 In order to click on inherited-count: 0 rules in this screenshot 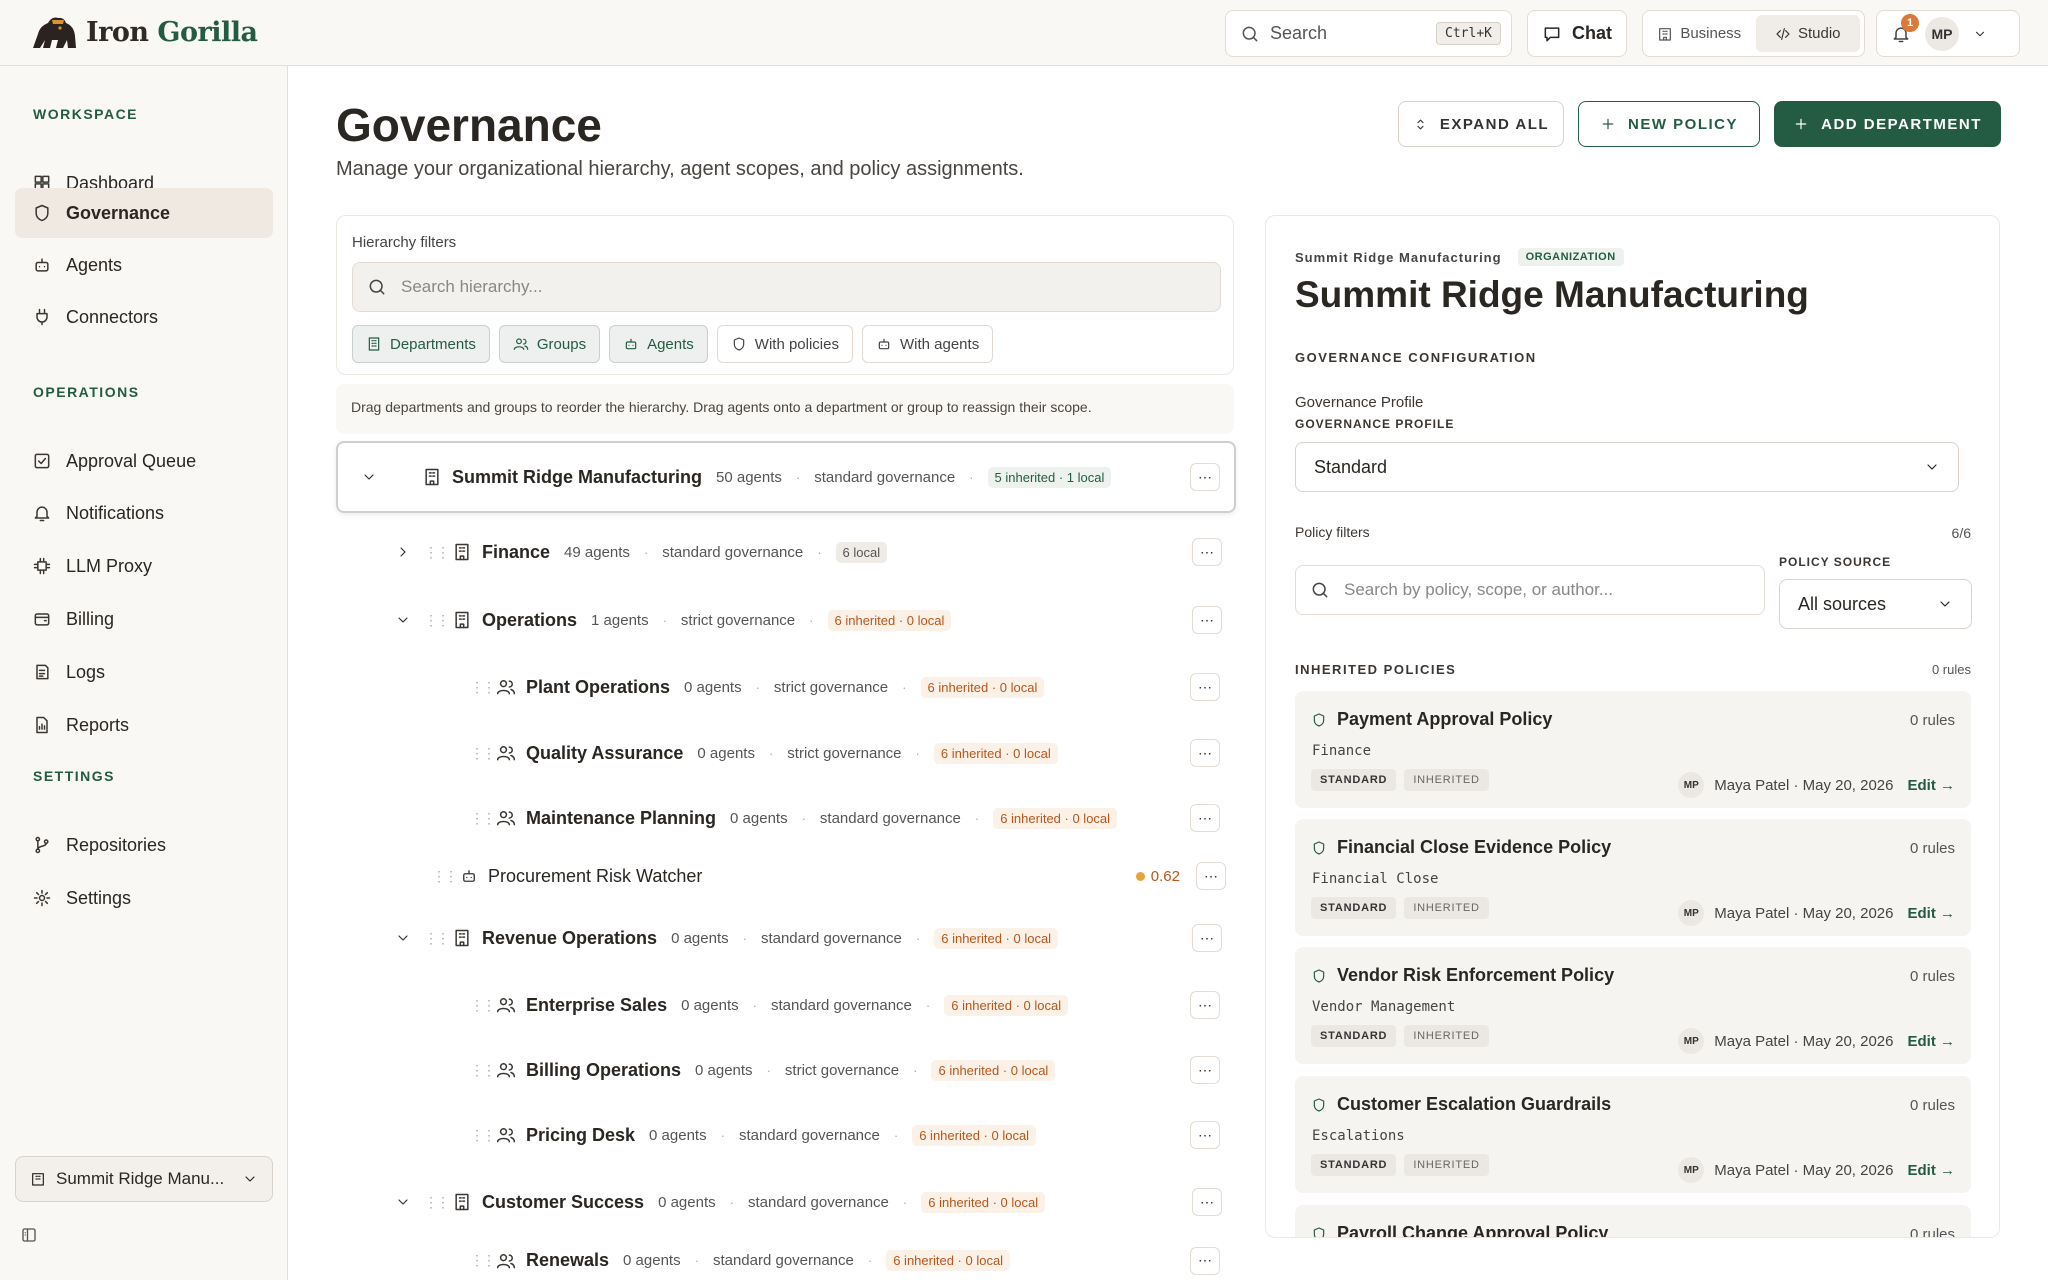, I will do `click(1951, 669)`.